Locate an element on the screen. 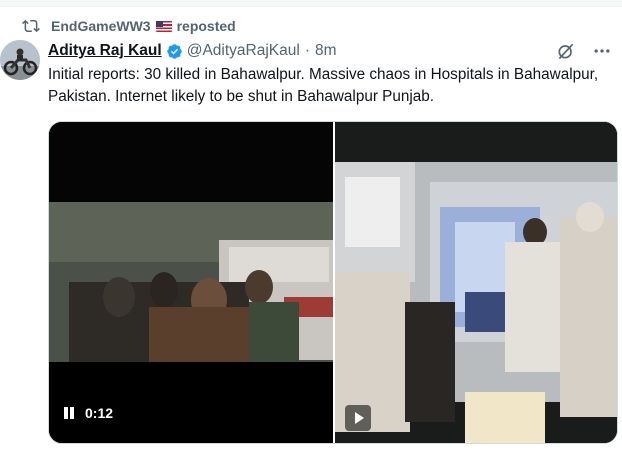  repost-user: EndGameWW3 is located at coordinates (101, 26).